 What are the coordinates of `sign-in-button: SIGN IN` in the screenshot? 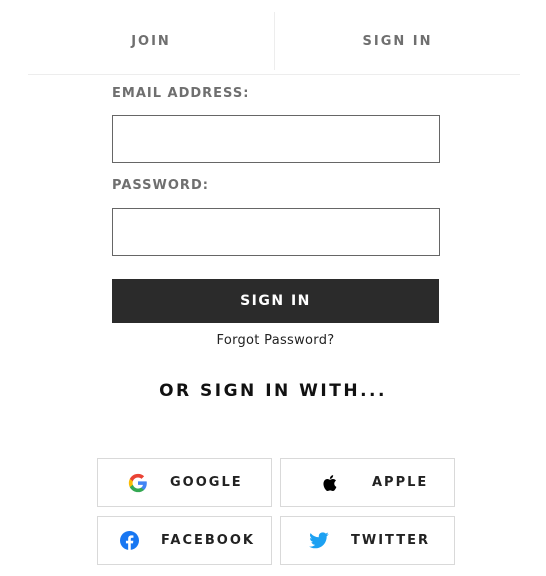 It's located at (275, 301).